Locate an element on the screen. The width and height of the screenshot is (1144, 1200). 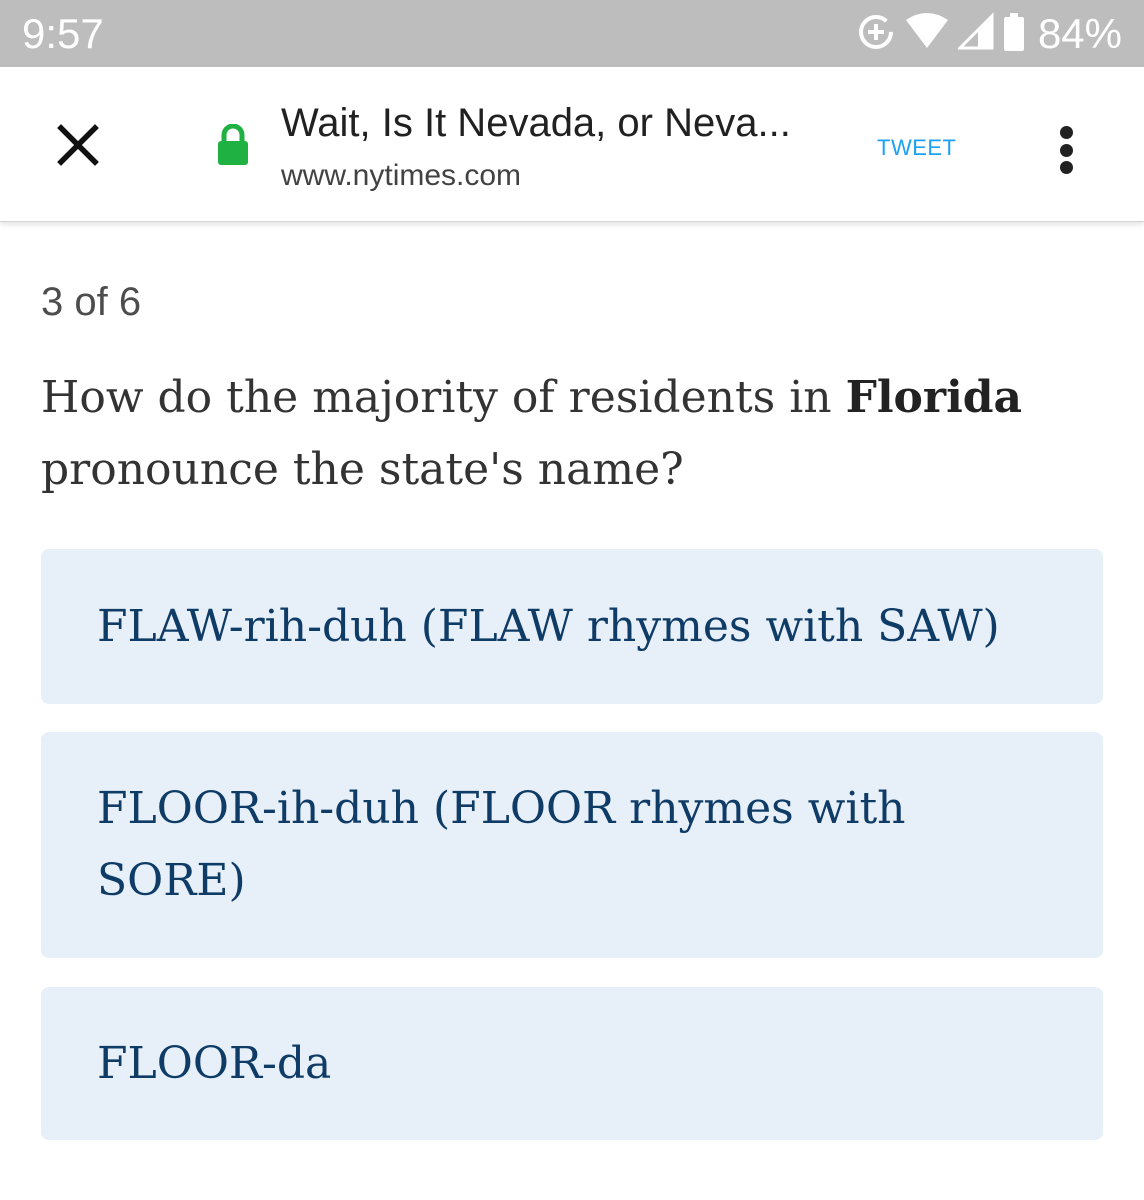
answer-option-3: FLOOR-da is located at coordinates (572, 1063).